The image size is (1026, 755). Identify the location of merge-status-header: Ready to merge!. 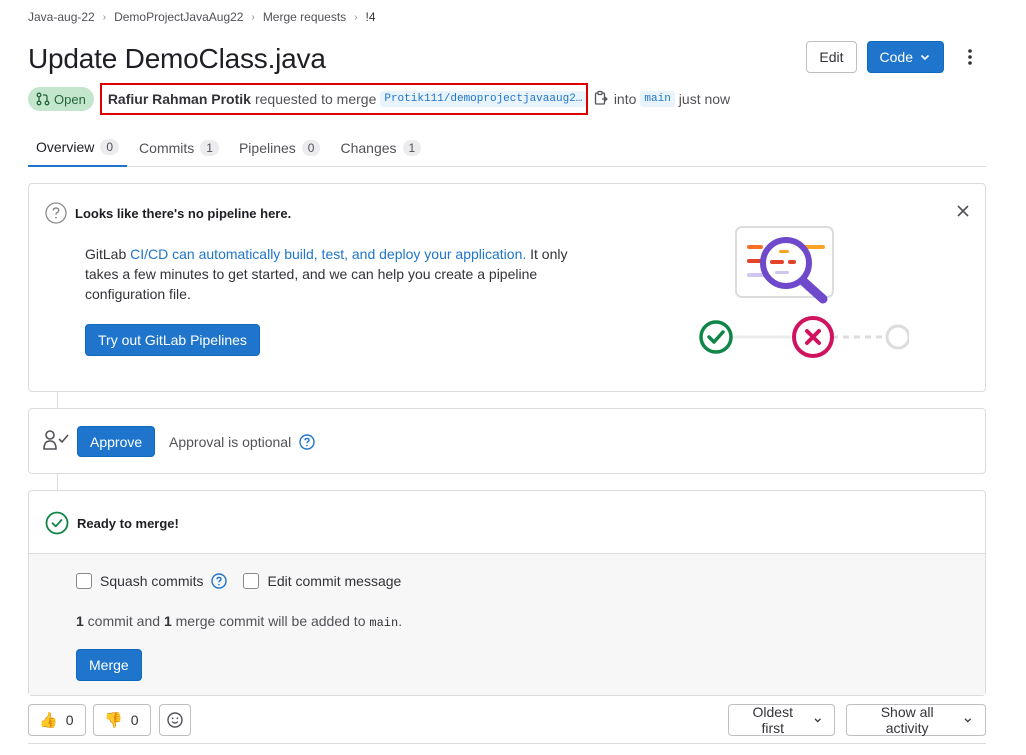
(112, 523).